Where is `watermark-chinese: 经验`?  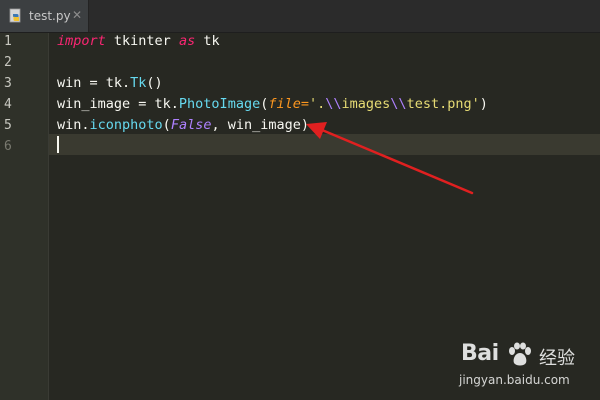 watermark-chinese: 经验 is located at coordinates (557, 358).